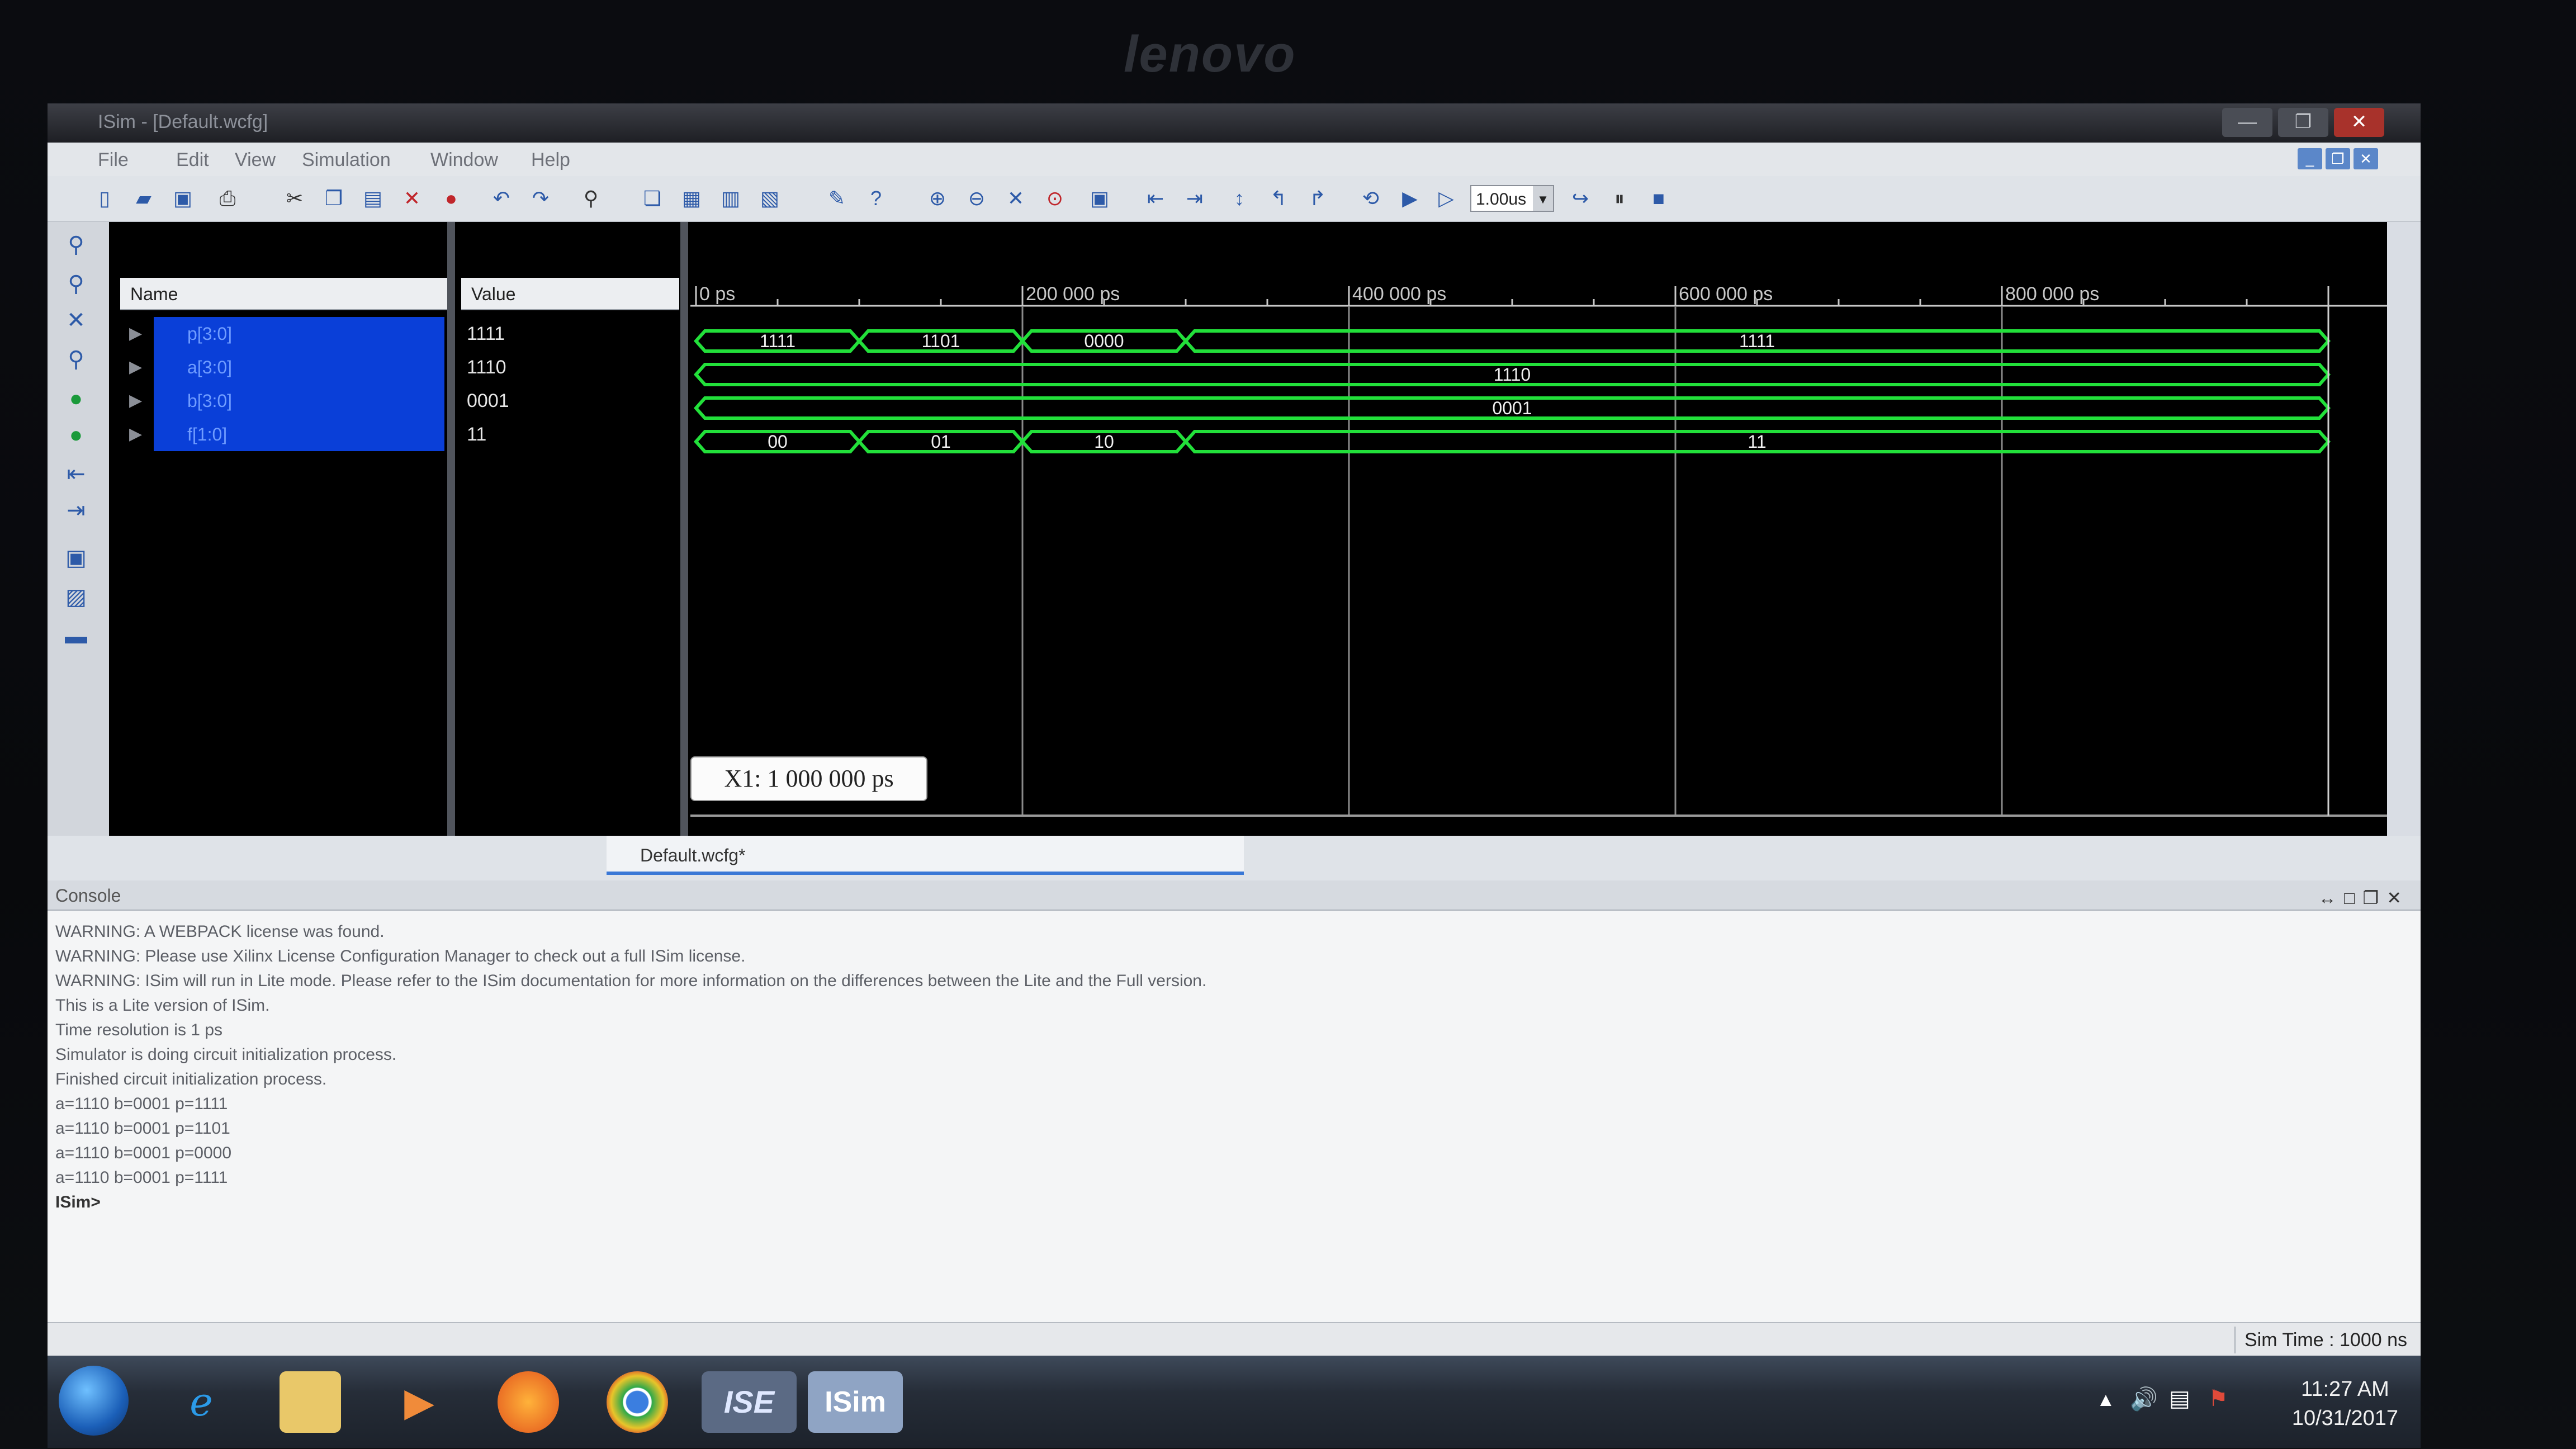 The width and height of the screenshot is (2576, 1449). What do you see at coordinates (143, 1153) in the screenshot?
I see `console-line: a=1110 b=0001 p=0000` at bounding box center [143, 1153].